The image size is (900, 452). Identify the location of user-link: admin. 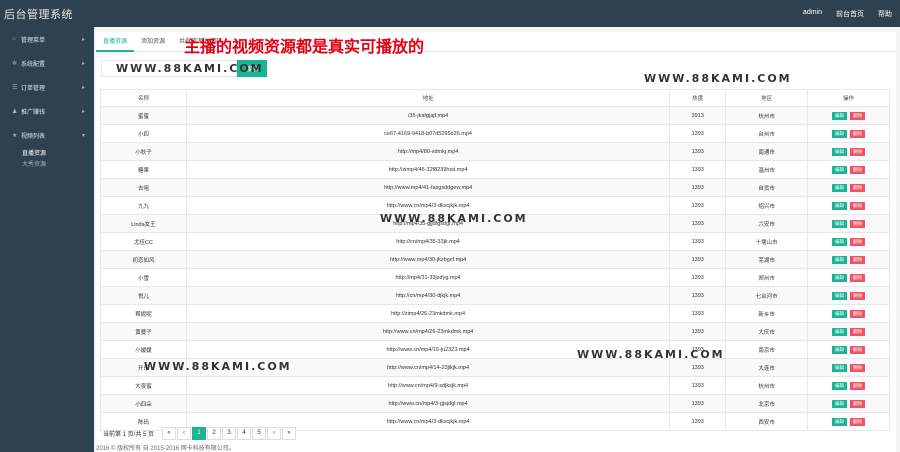
(812, 14).